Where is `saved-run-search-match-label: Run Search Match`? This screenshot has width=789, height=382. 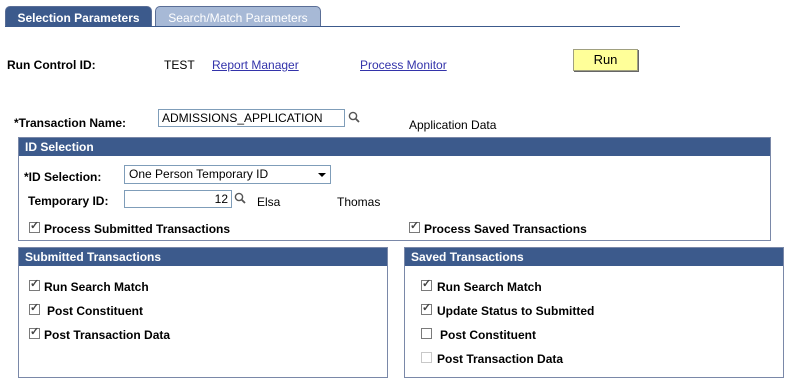
saved-run-search-match-label: Run Search Match is located at coordinates (489, 287).